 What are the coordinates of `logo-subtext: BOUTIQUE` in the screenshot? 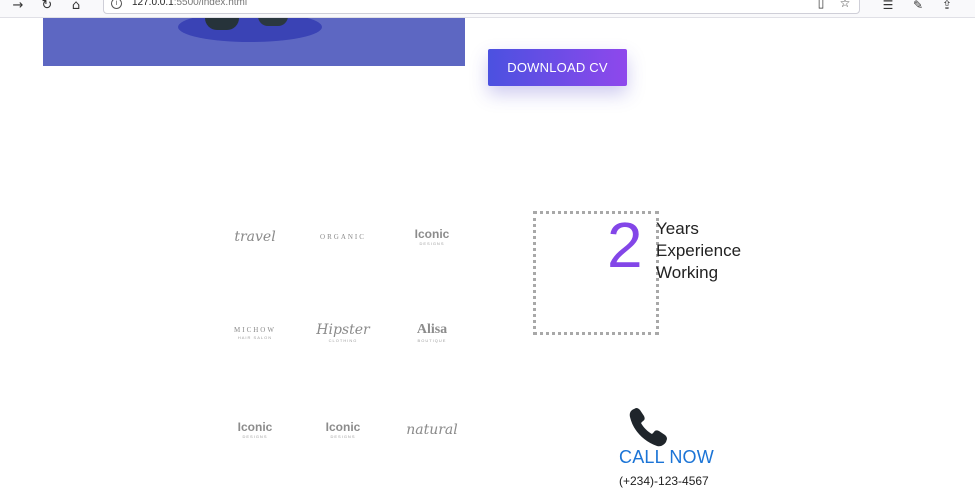 It's located at (432, 340).